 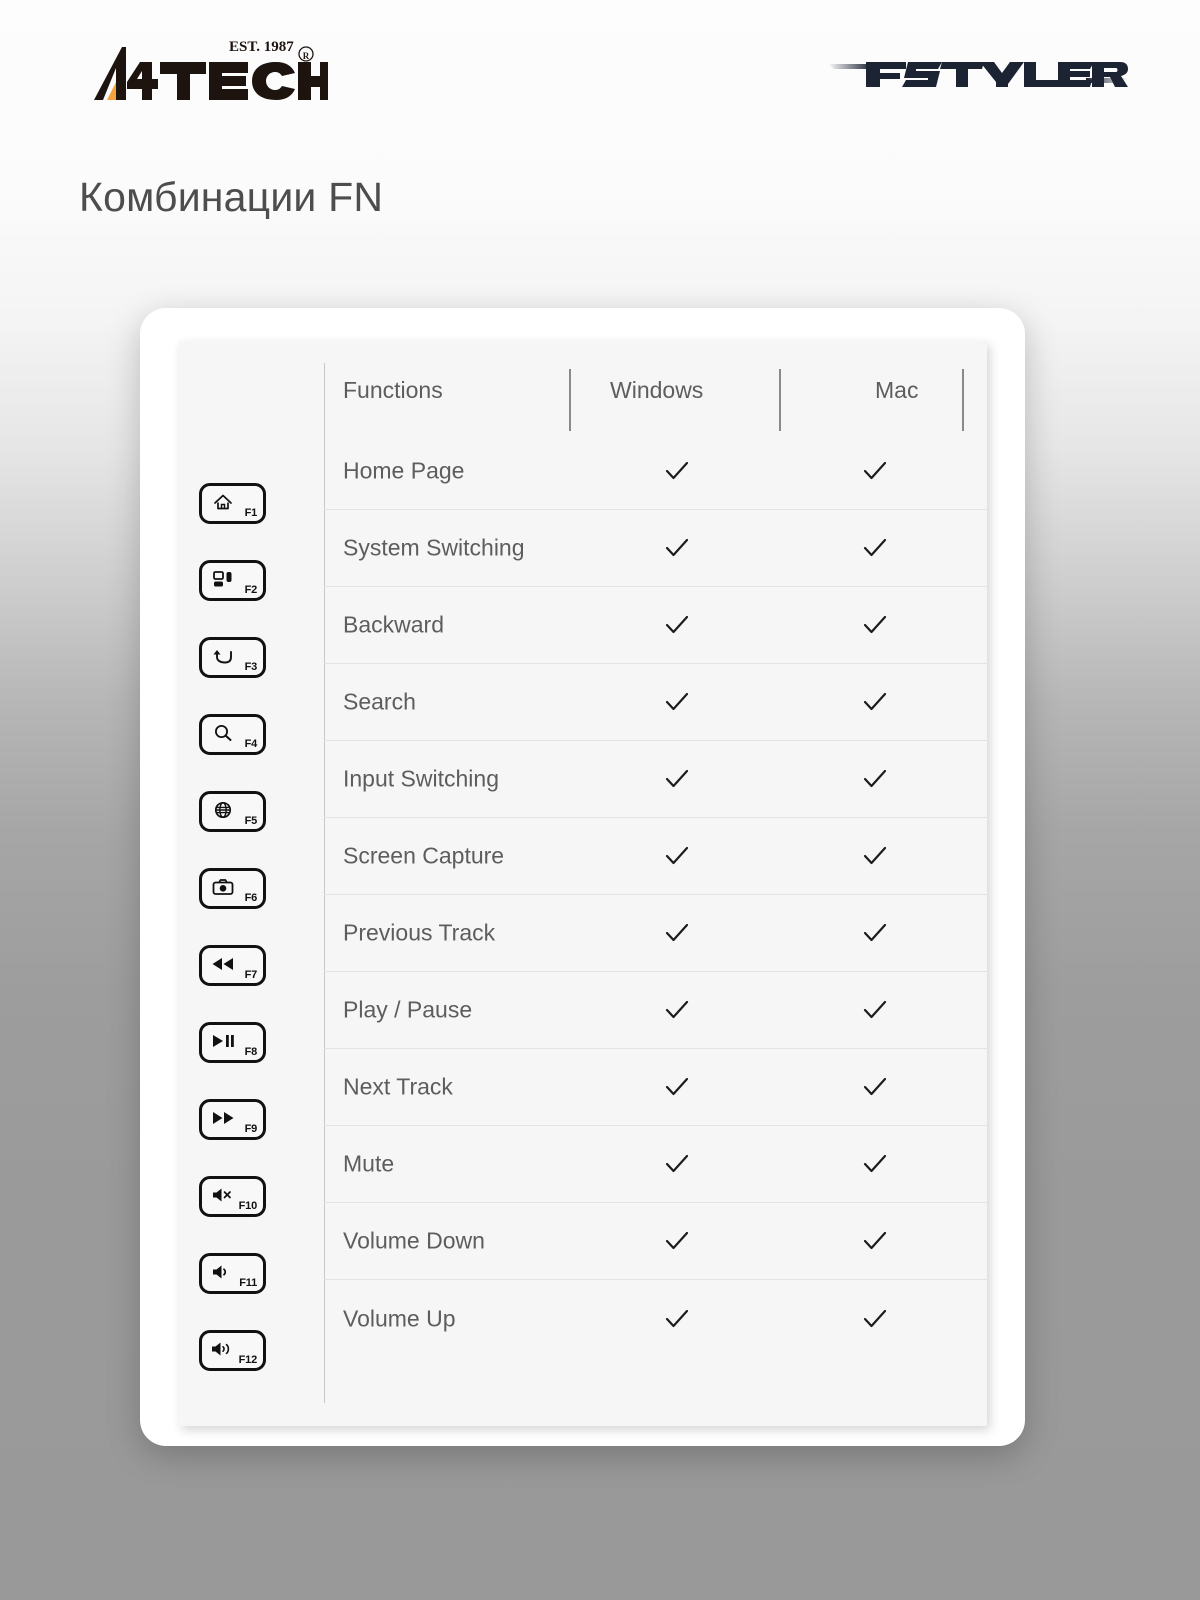 What do you see at coordinates (655, 779) in the screenshot?
I see `table-row: Input Switching` at bounding box center [655, 779].